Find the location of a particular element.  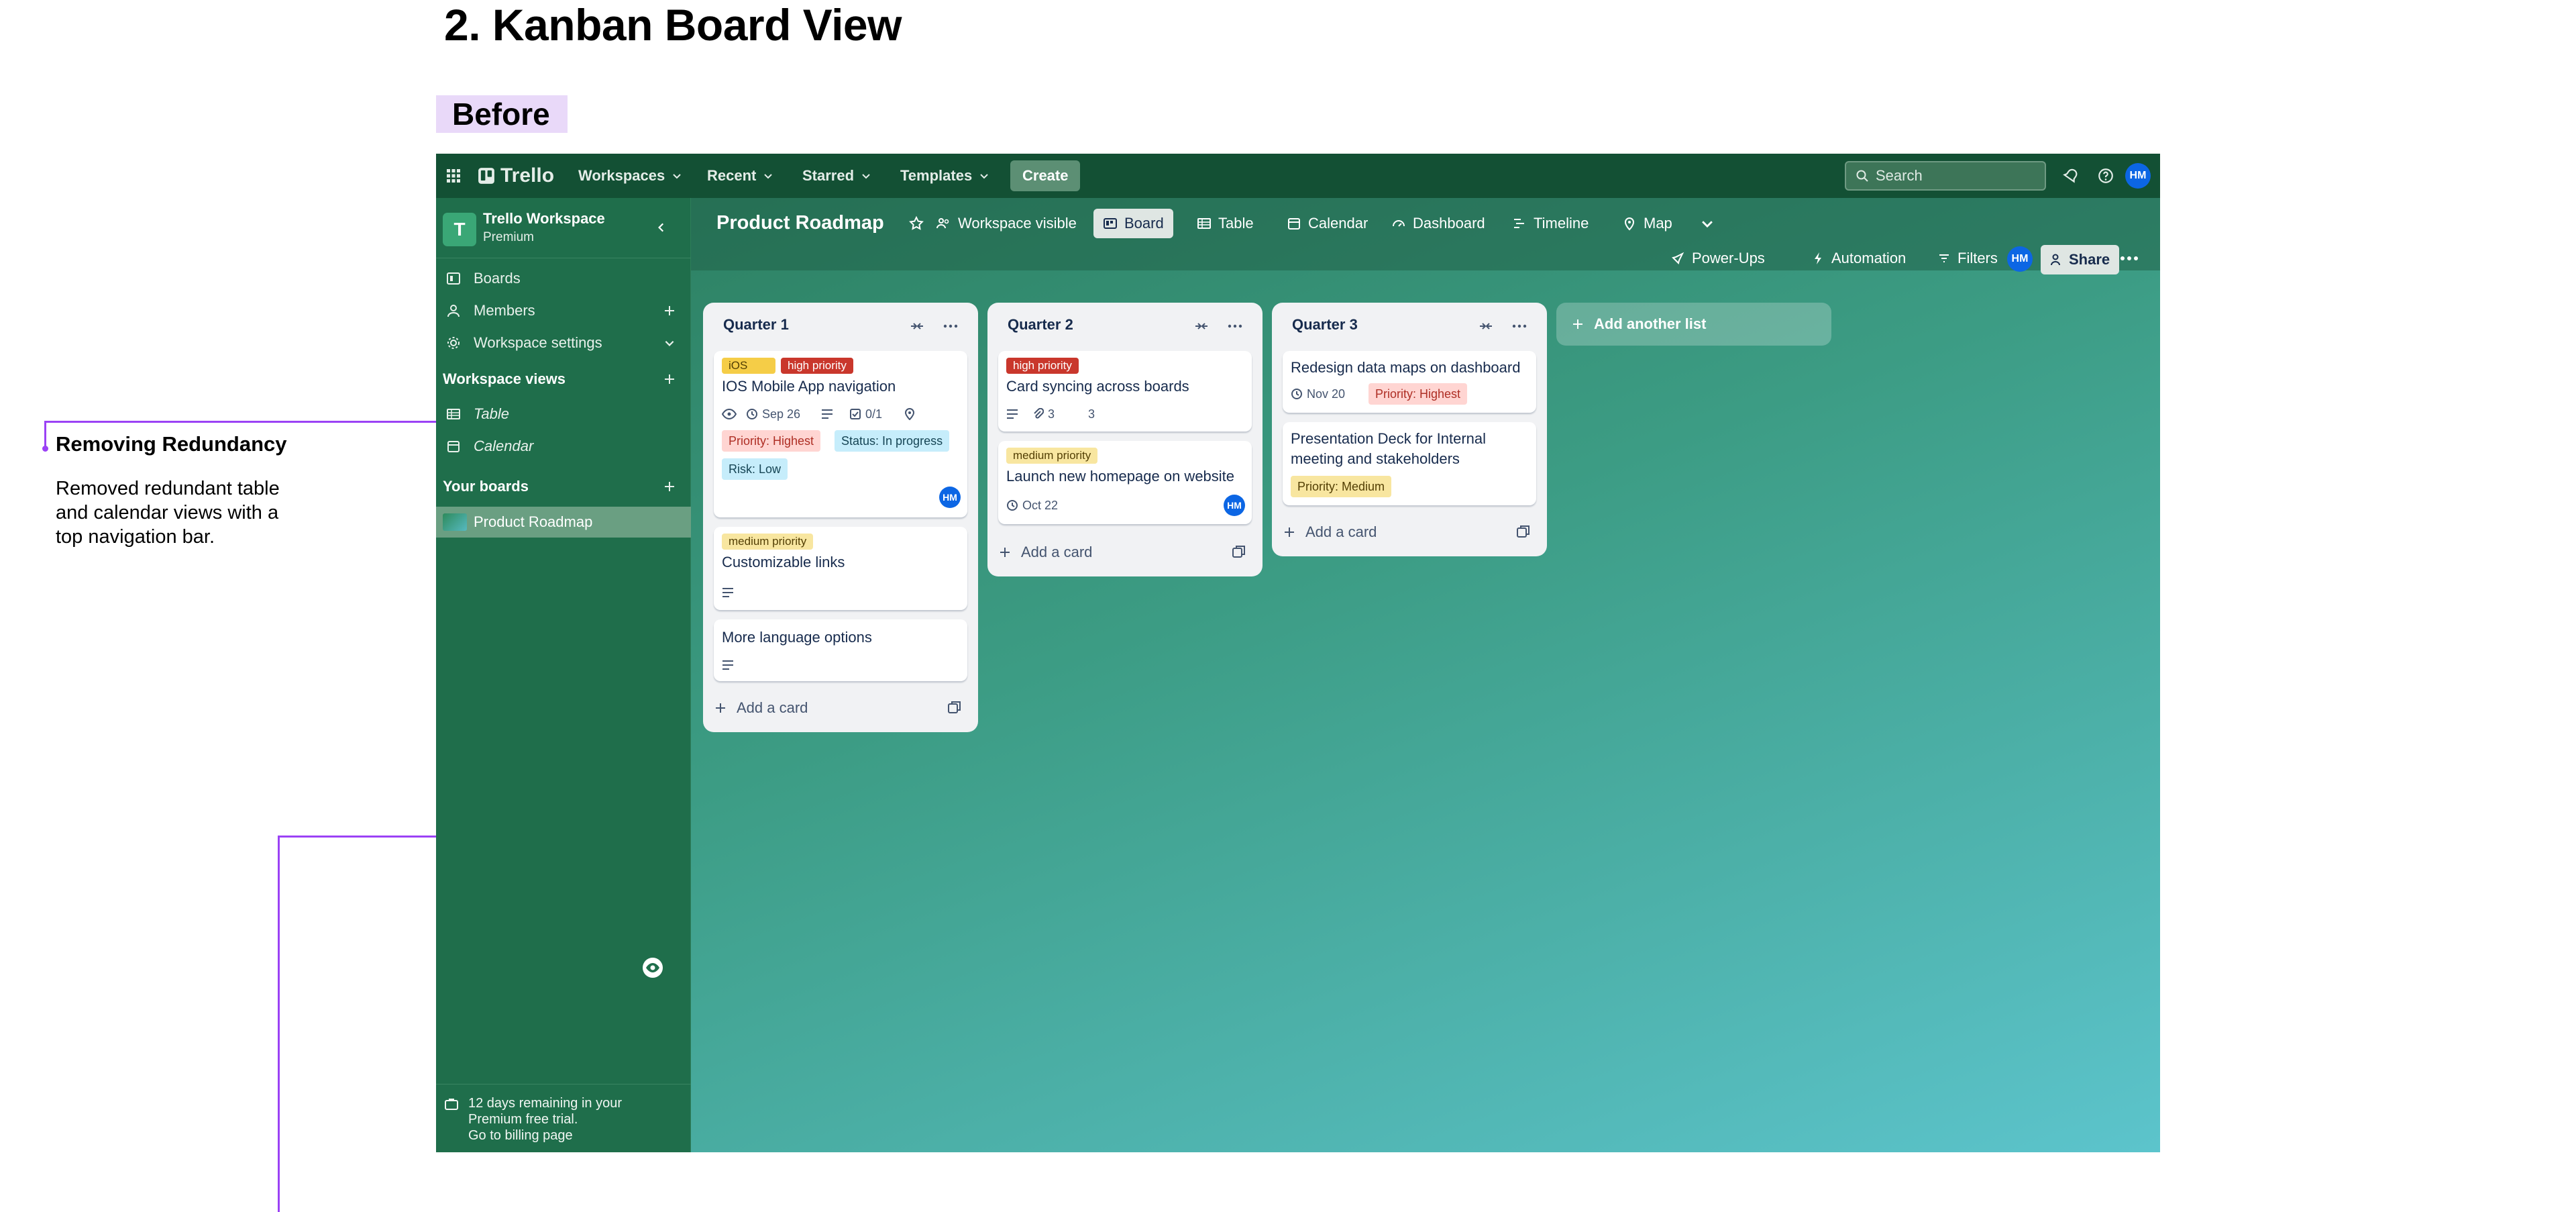

annotation-connector-bottom-drop is located at coordinates (279, 1024).